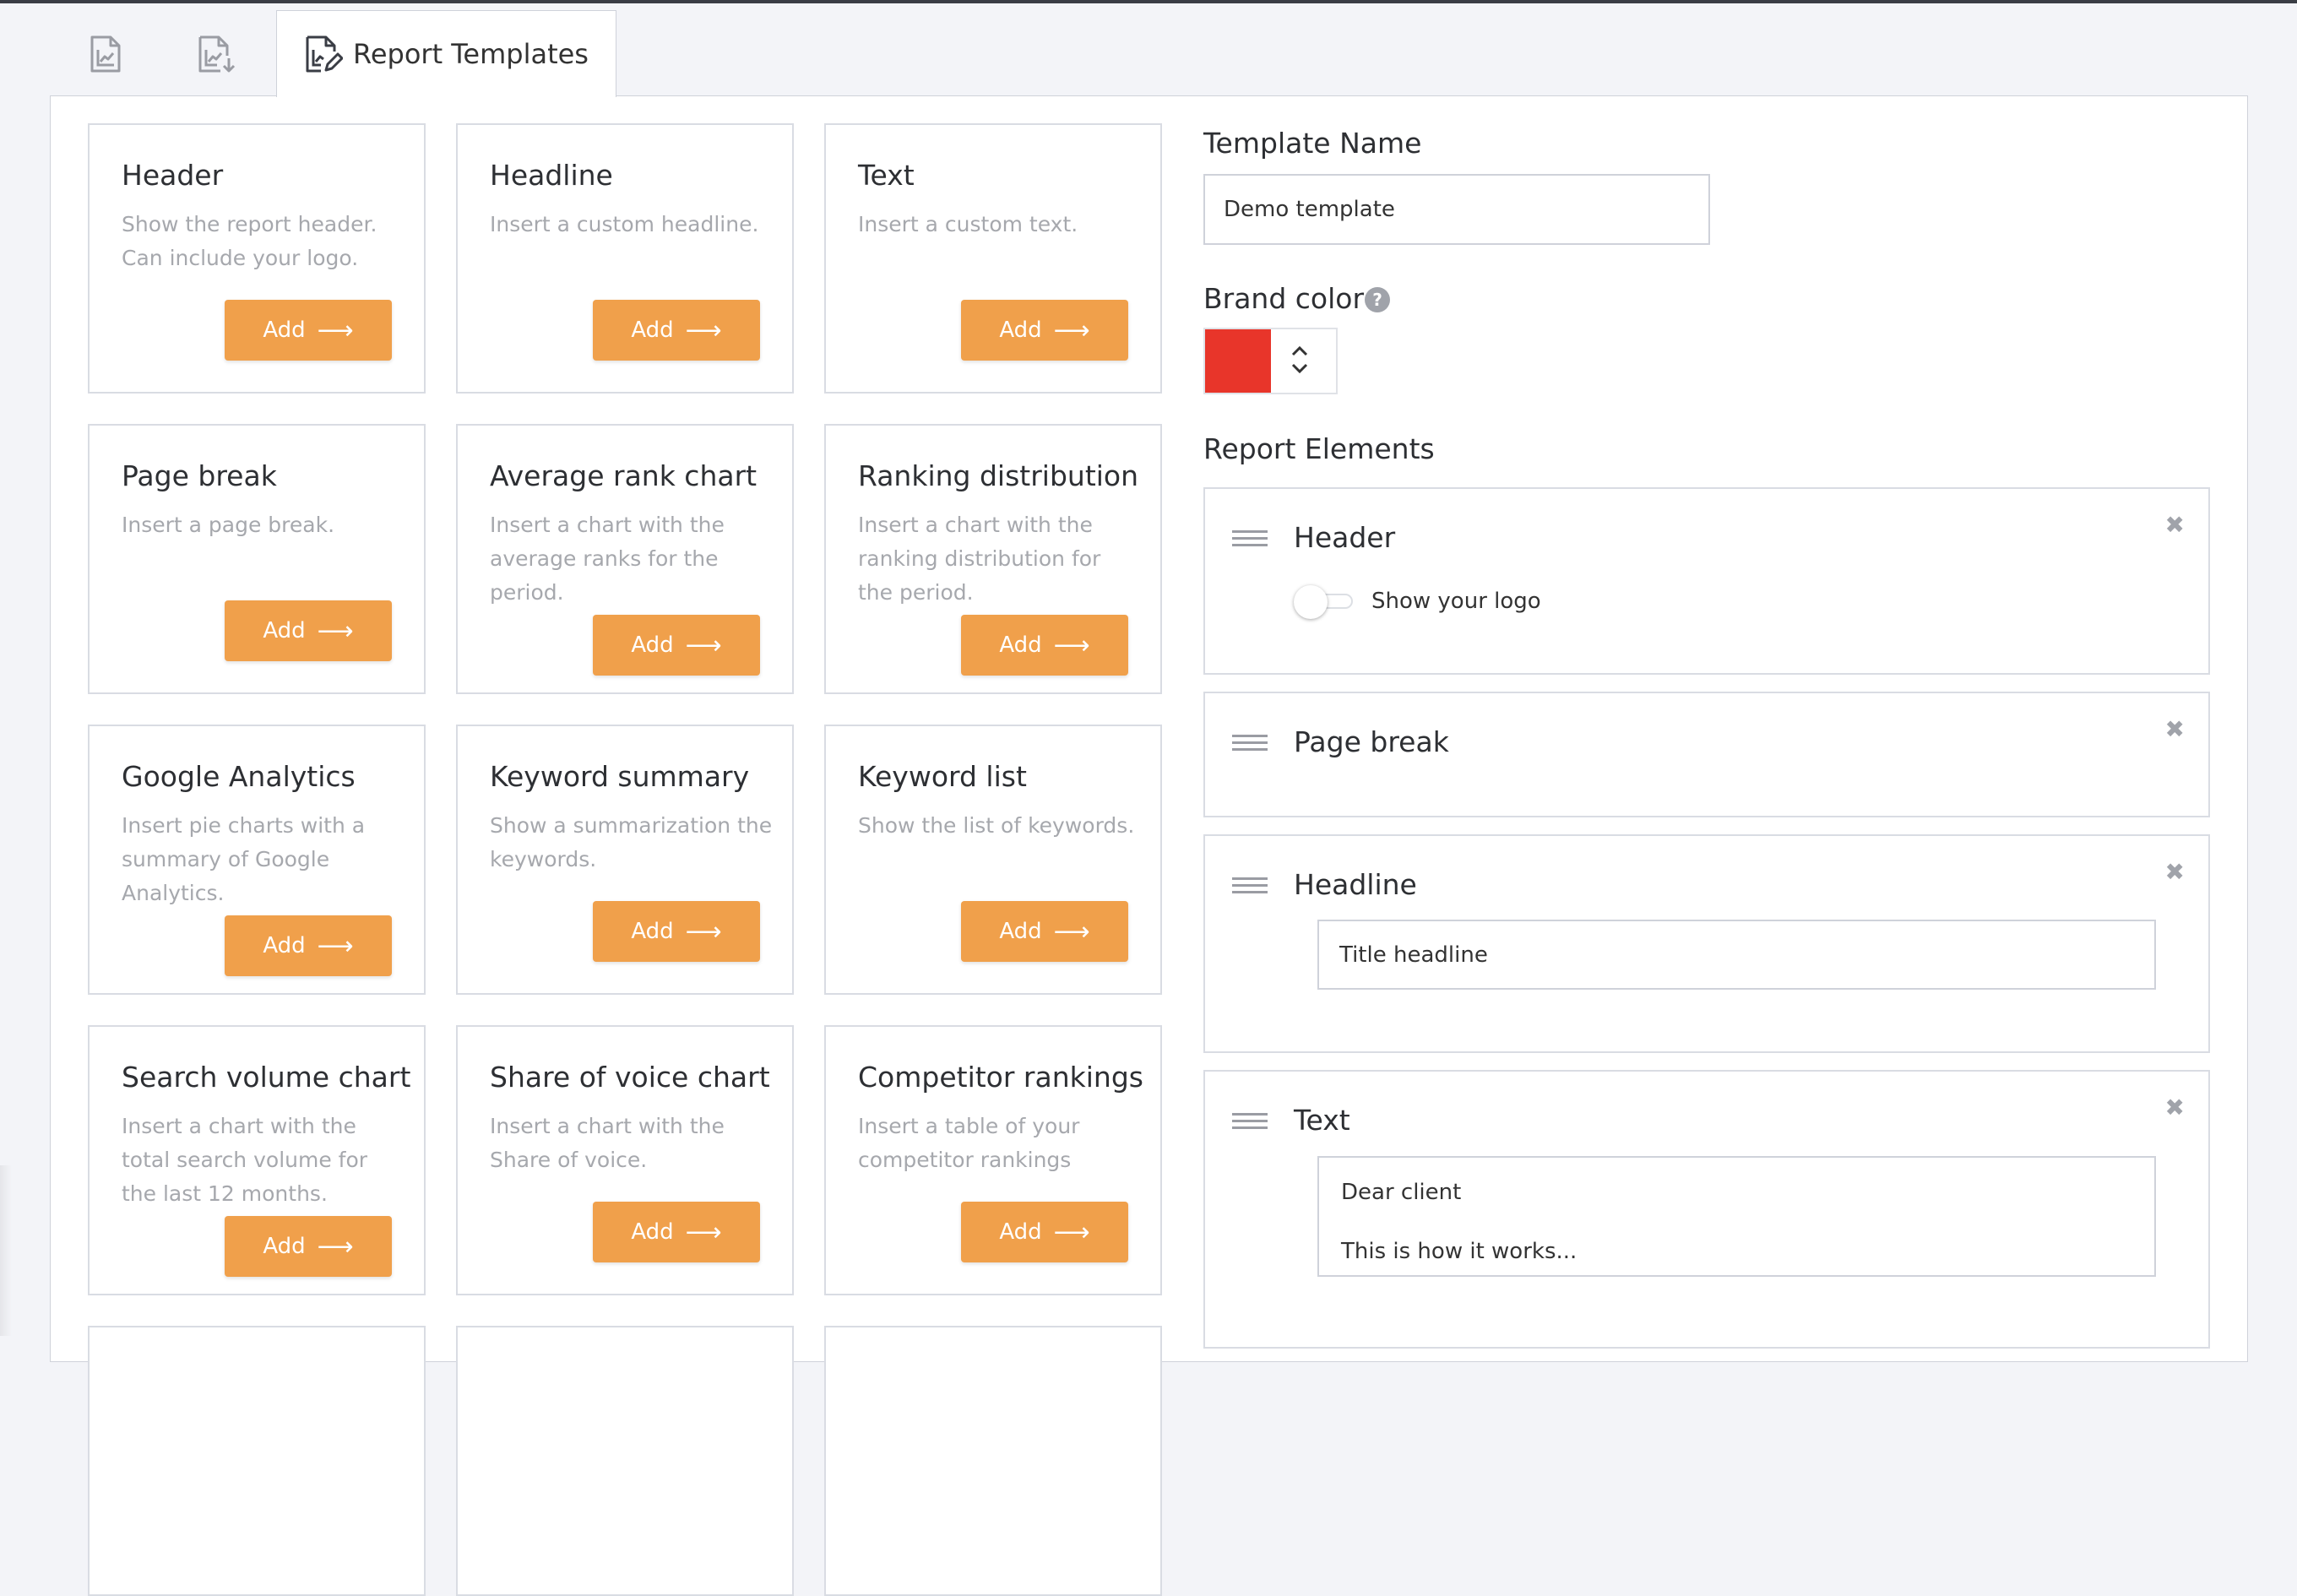  I want to click on tab-report-templates-label: Report Templates, so click(471, 54).